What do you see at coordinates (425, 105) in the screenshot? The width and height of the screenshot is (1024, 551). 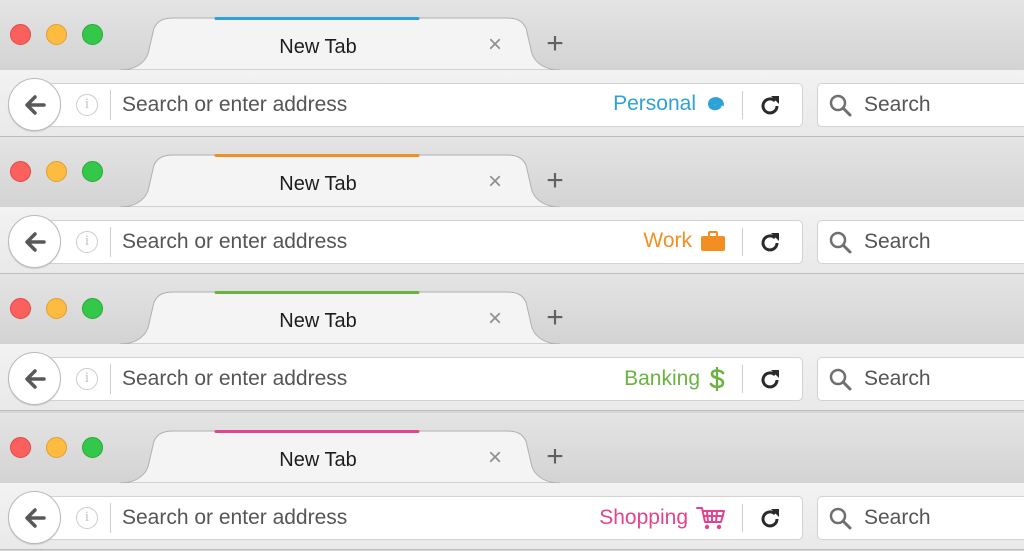 I see `address-bar: i Search or enter address Personal` at bounding box center [425, 105].